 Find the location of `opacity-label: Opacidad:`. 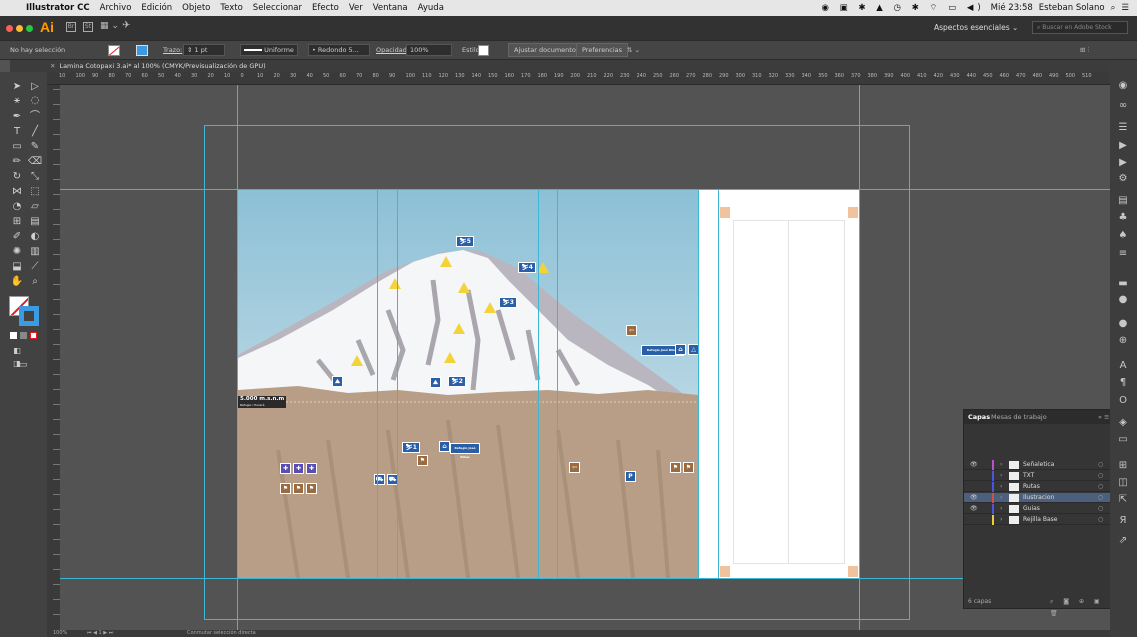

opacity-label: Opacidad: is located at coordinates (392, 50).